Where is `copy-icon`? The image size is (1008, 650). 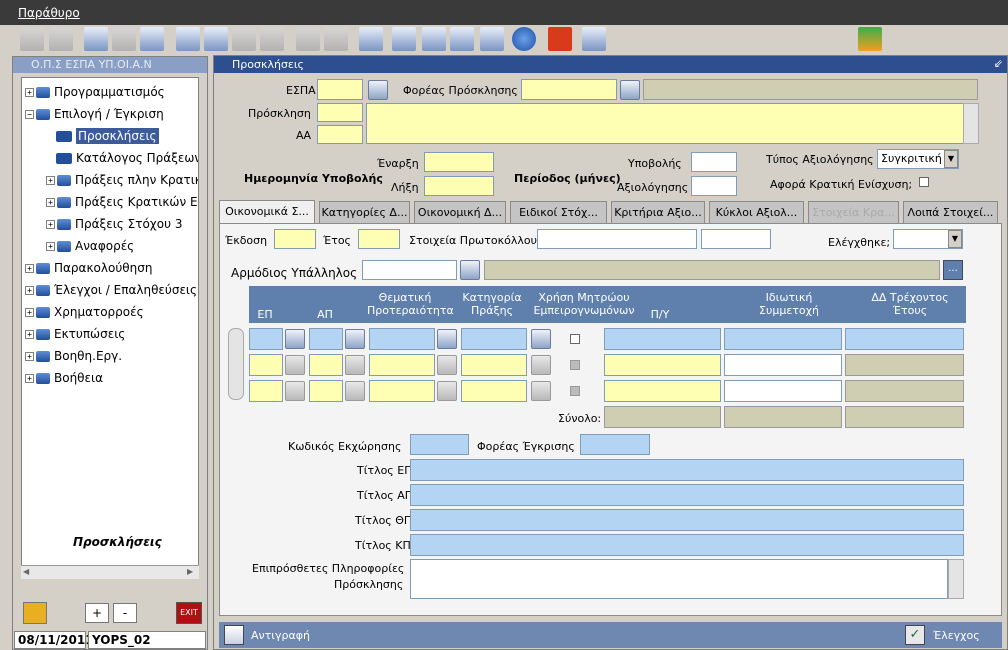 copy-icon is located at coordinates (234, 635).